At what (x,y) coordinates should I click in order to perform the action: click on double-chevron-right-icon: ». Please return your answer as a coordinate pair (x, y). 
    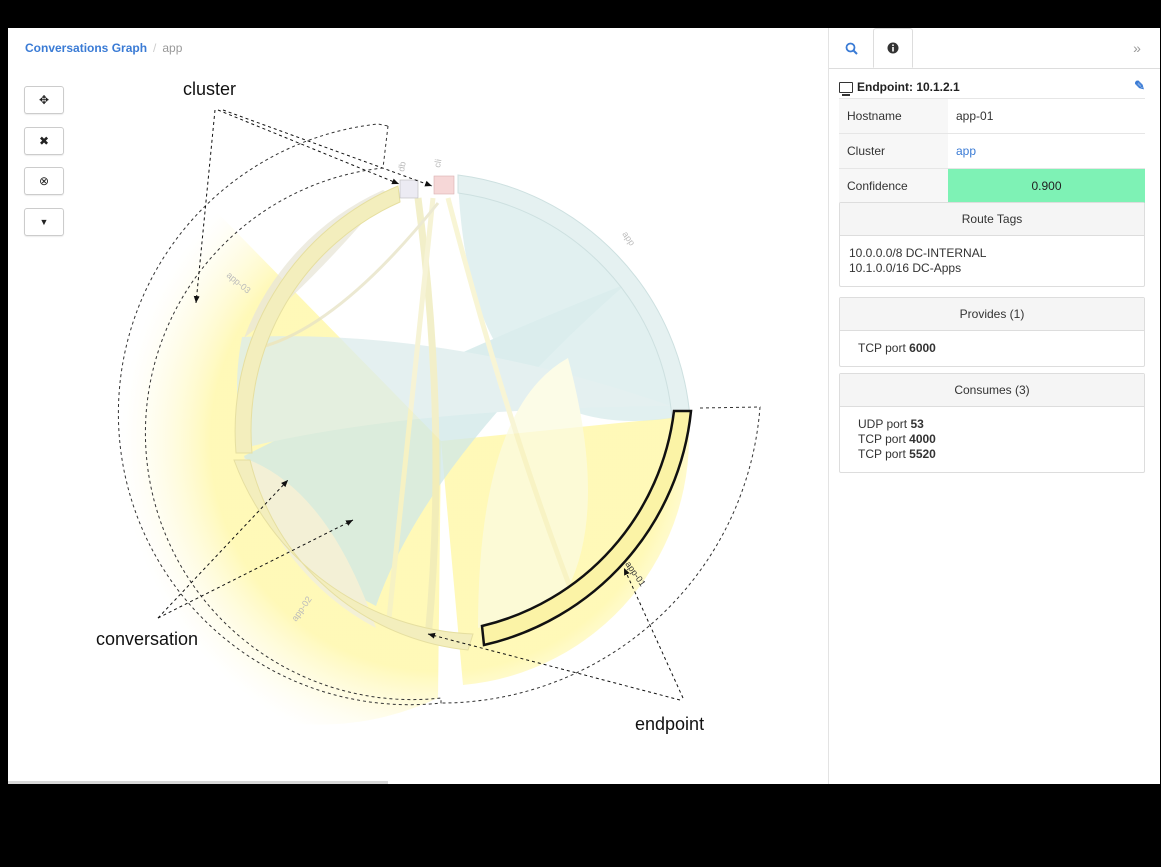
    Looking at the image, I should click on (1137, 48).